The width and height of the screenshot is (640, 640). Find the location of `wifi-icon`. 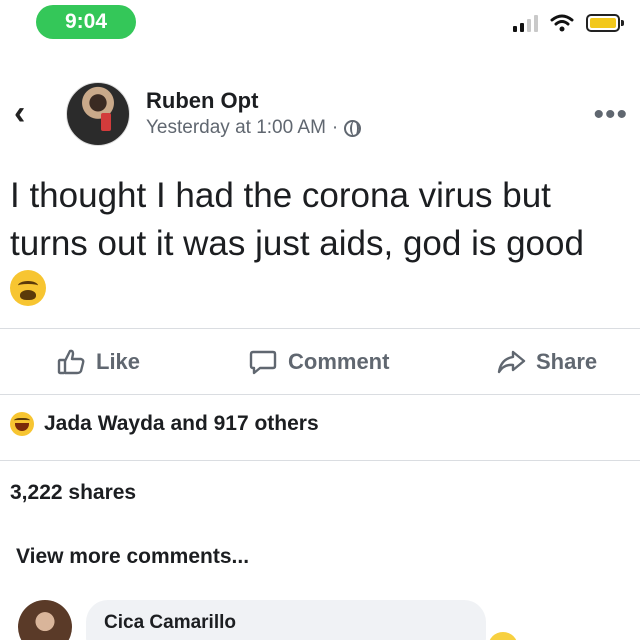

wifi-icon is located at coordinates (562, 23).